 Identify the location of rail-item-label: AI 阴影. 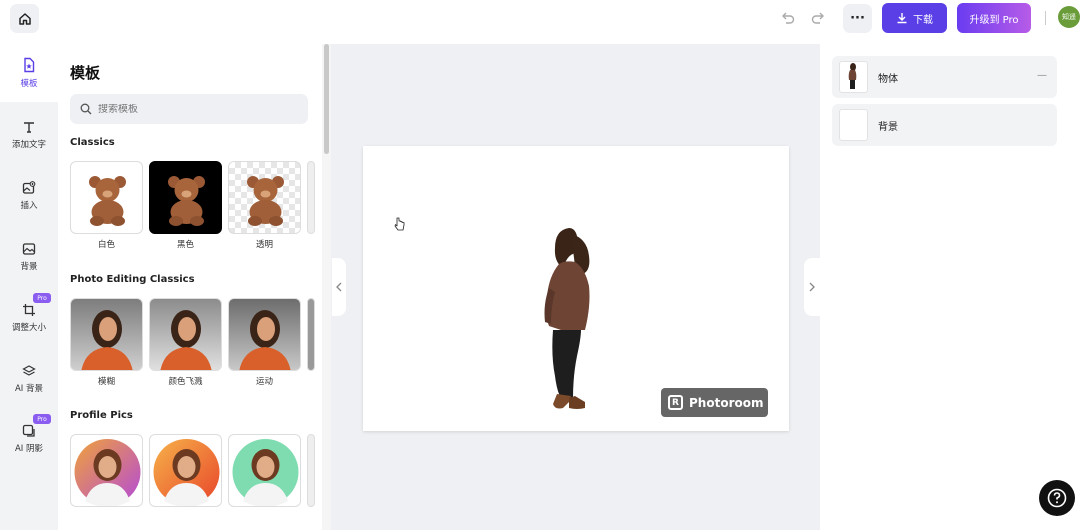
(29, 449).